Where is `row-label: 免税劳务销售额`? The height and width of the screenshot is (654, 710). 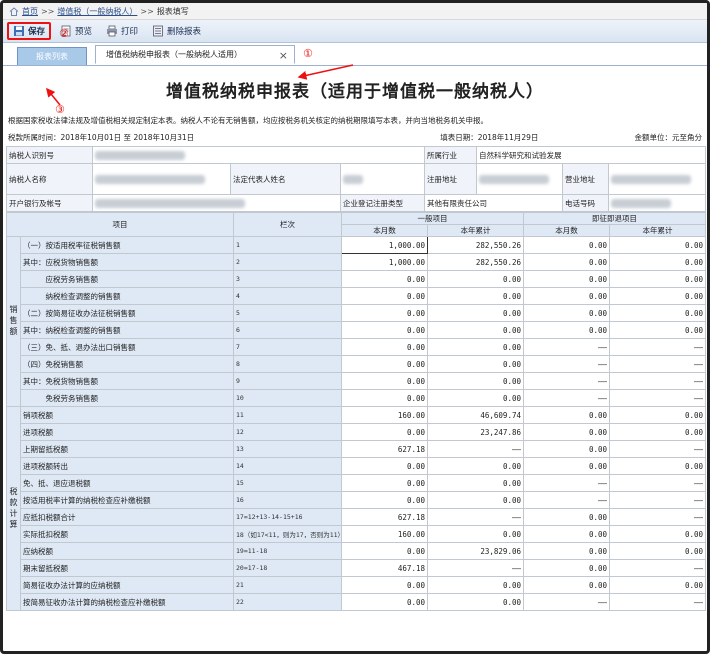 row-label: 免税劳务销售额 is located at coordinates (127, 398).